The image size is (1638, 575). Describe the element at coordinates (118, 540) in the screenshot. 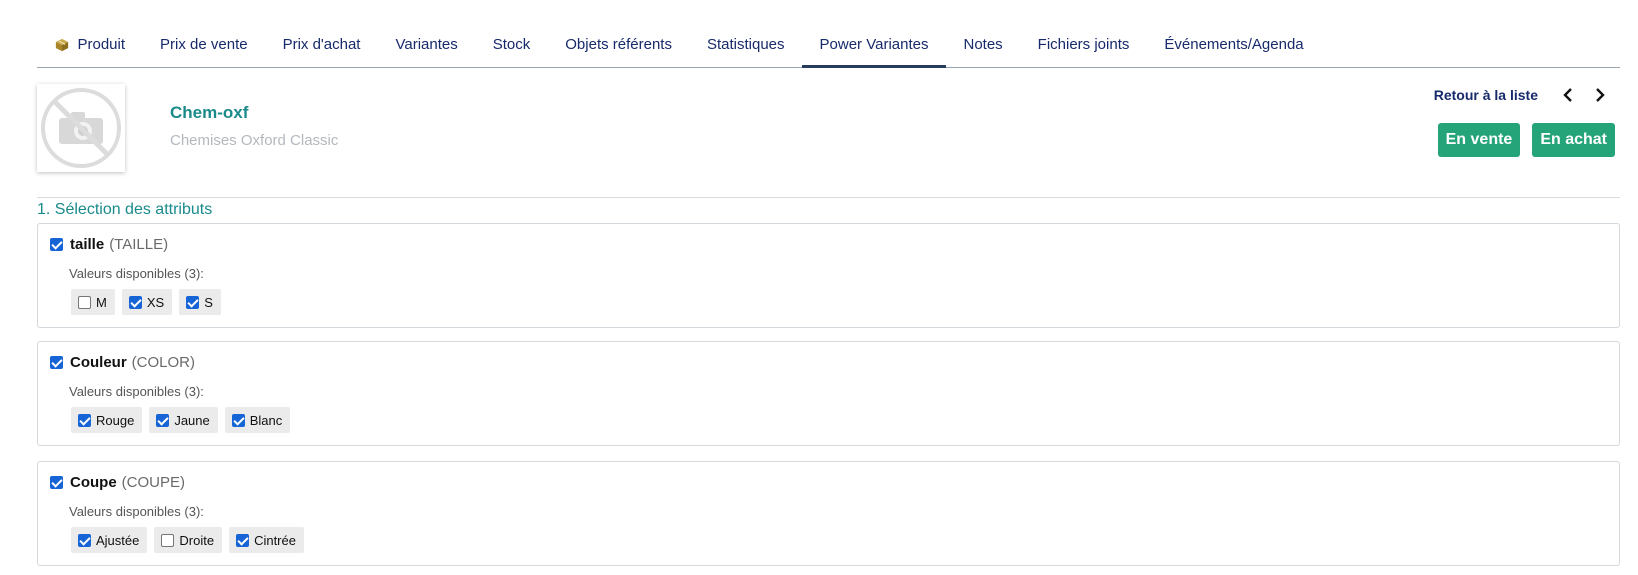

I see `value-label: Ajustée` at that location.